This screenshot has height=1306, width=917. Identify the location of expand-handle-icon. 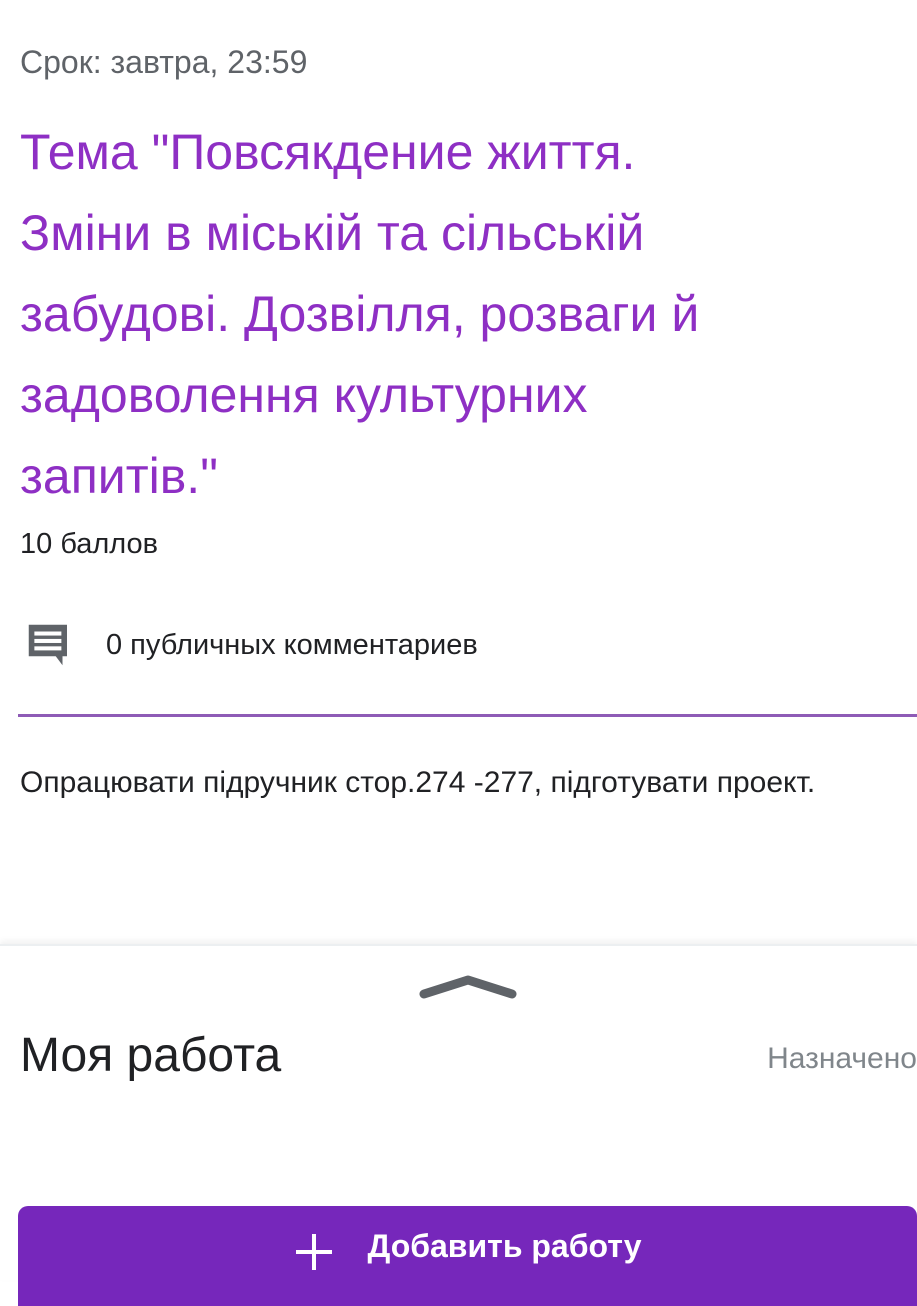
(468, 987).